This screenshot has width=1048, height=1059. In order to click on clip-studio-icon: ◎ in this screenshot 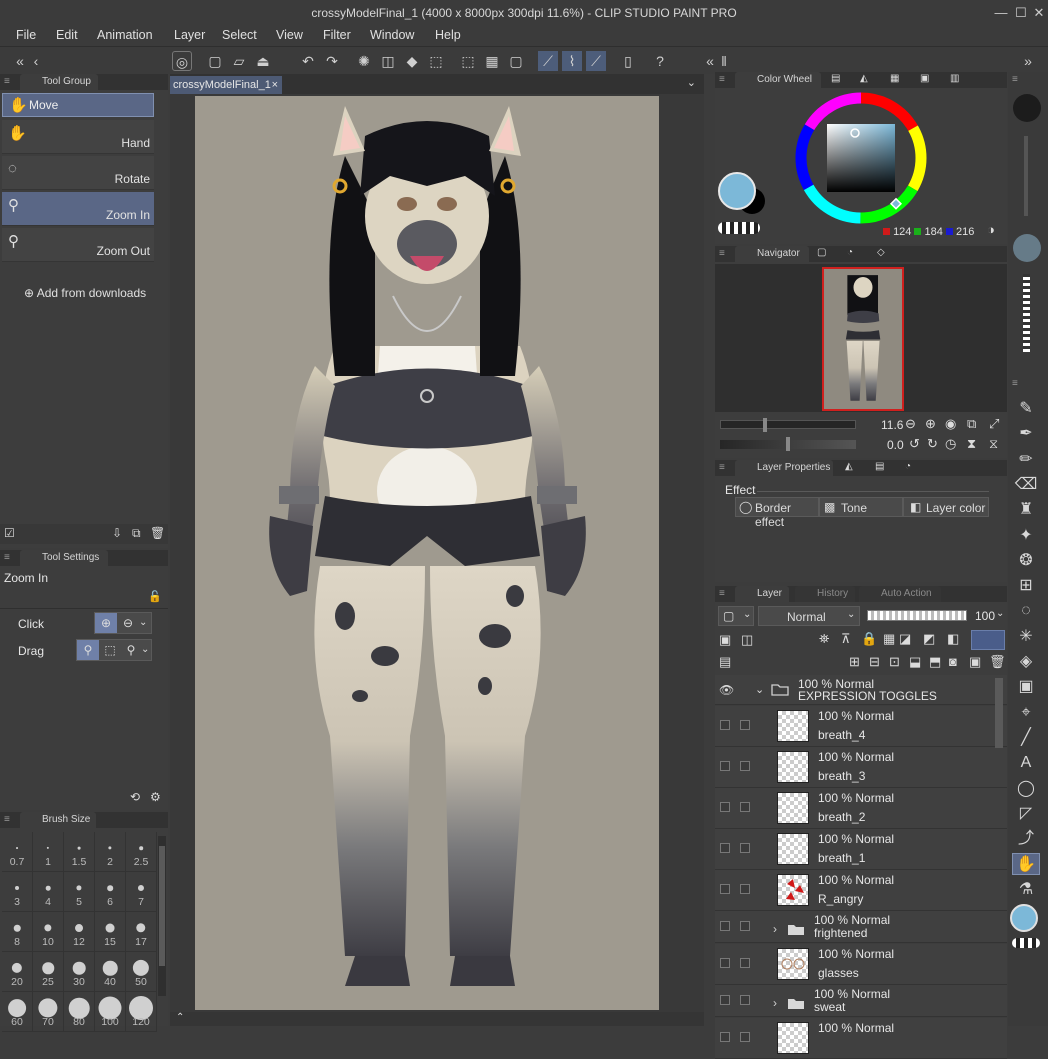, I will do `click(182, 61)`.